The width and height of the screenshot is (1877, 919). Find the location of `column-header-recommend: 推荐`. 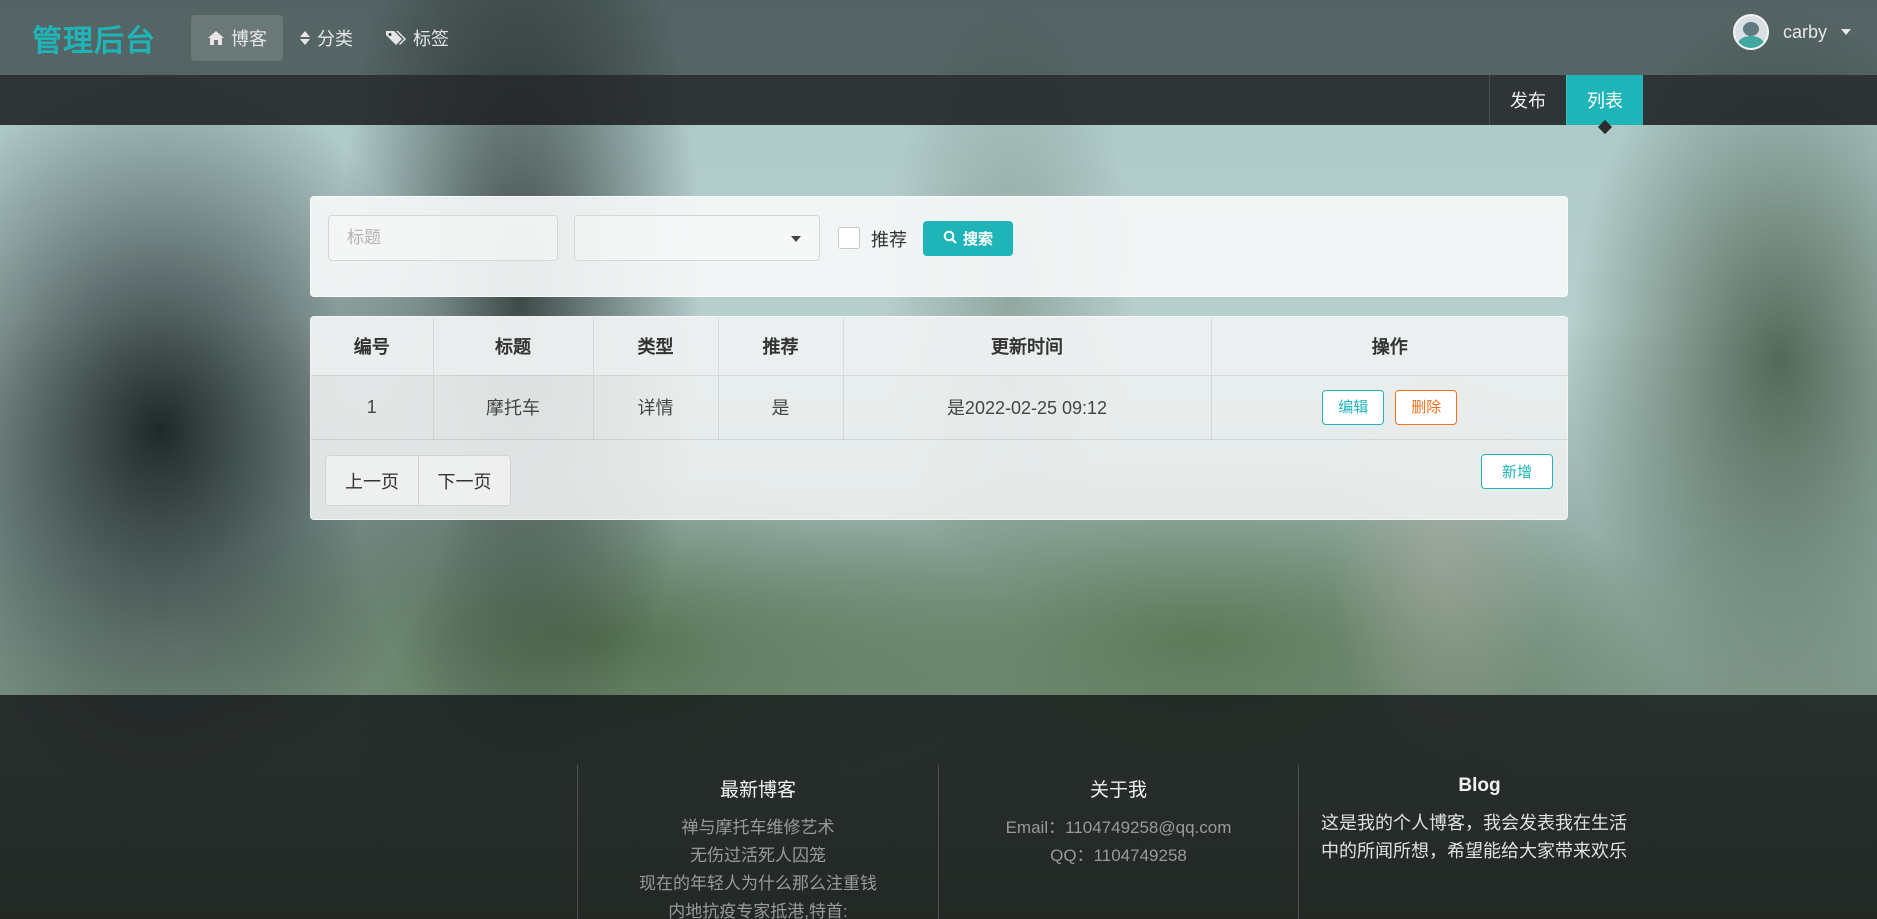

column-header-recommend: 推荐 is located at coordinates (781, 346).